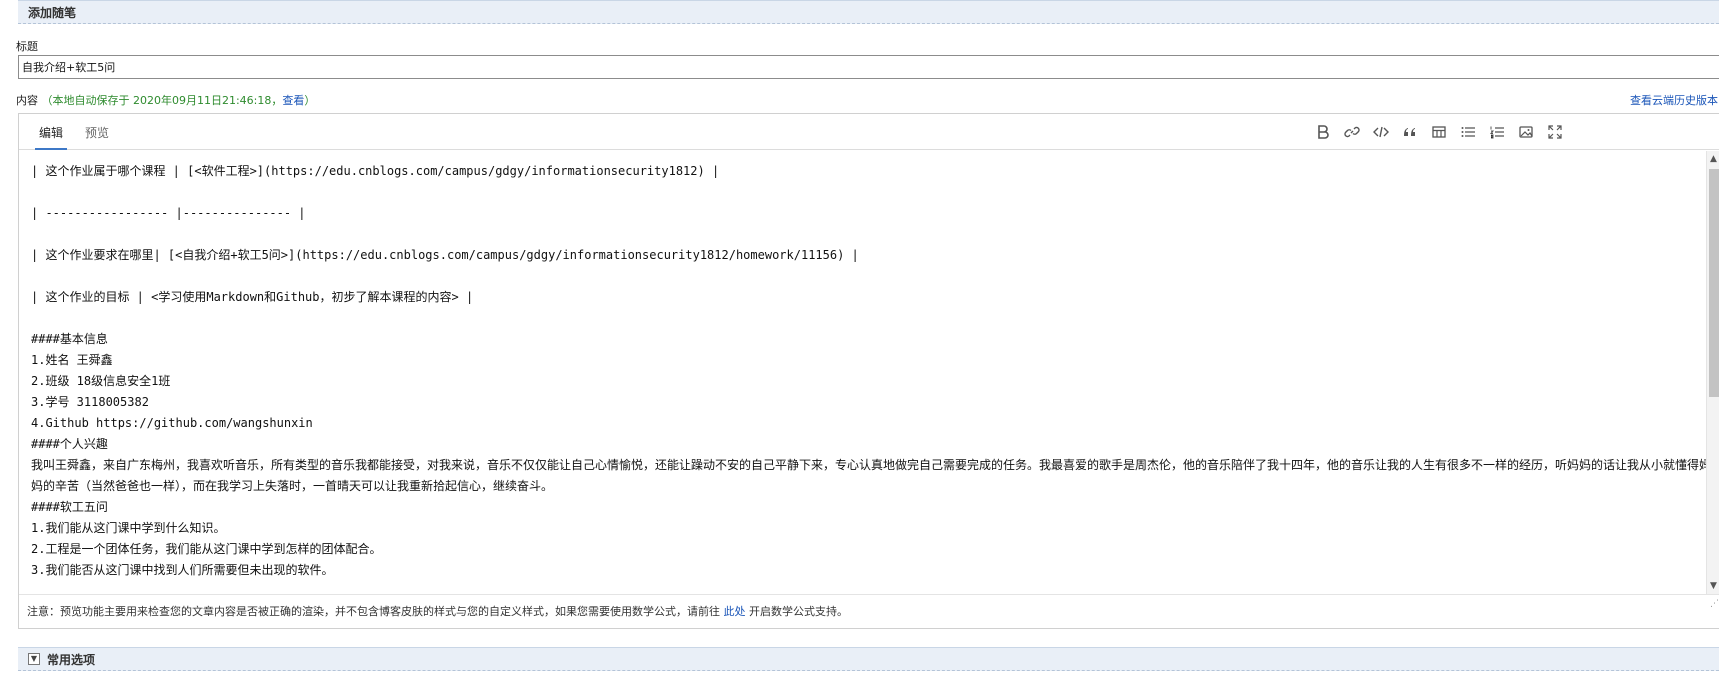  What do you see at coordinates (97, 136) in the screenshot?
I see `tab-preview: 预览` at bounding box center [97, 136].